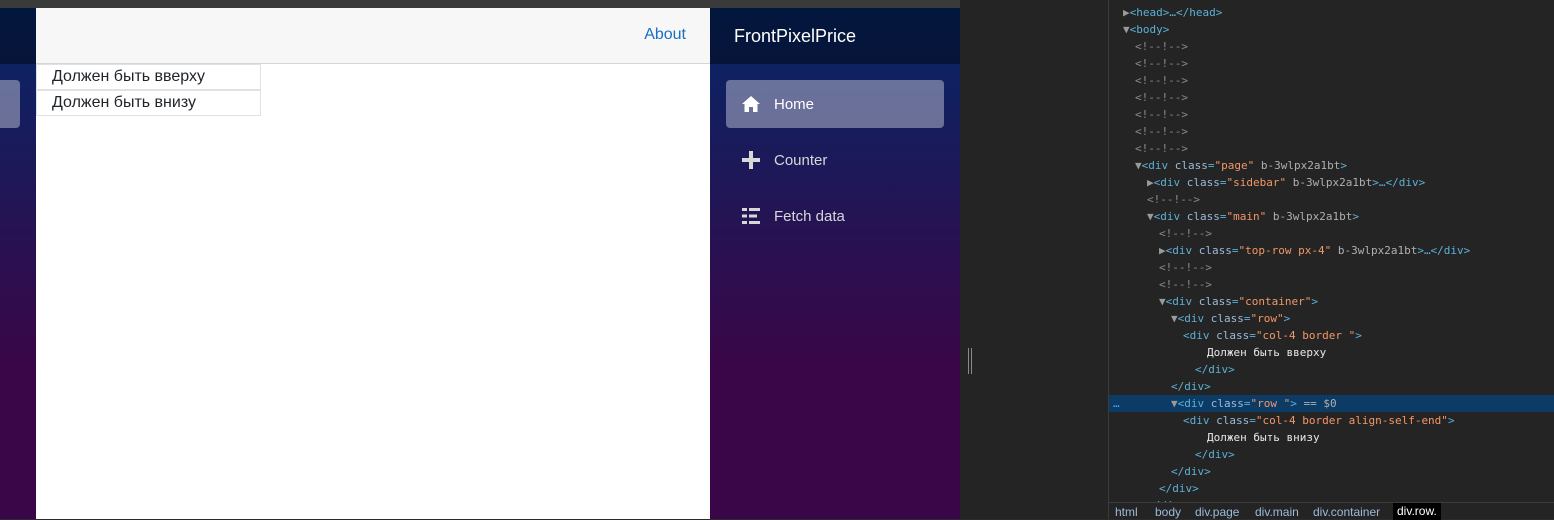 The width and height of the screenshot is (1554, 520). What do you see at coordinates (1331, 165) in the screenshot?
I see `dom-tree-row: ▼<div class="page" b-3wlpx2a1bt>` at bounding box center [1331, 165].